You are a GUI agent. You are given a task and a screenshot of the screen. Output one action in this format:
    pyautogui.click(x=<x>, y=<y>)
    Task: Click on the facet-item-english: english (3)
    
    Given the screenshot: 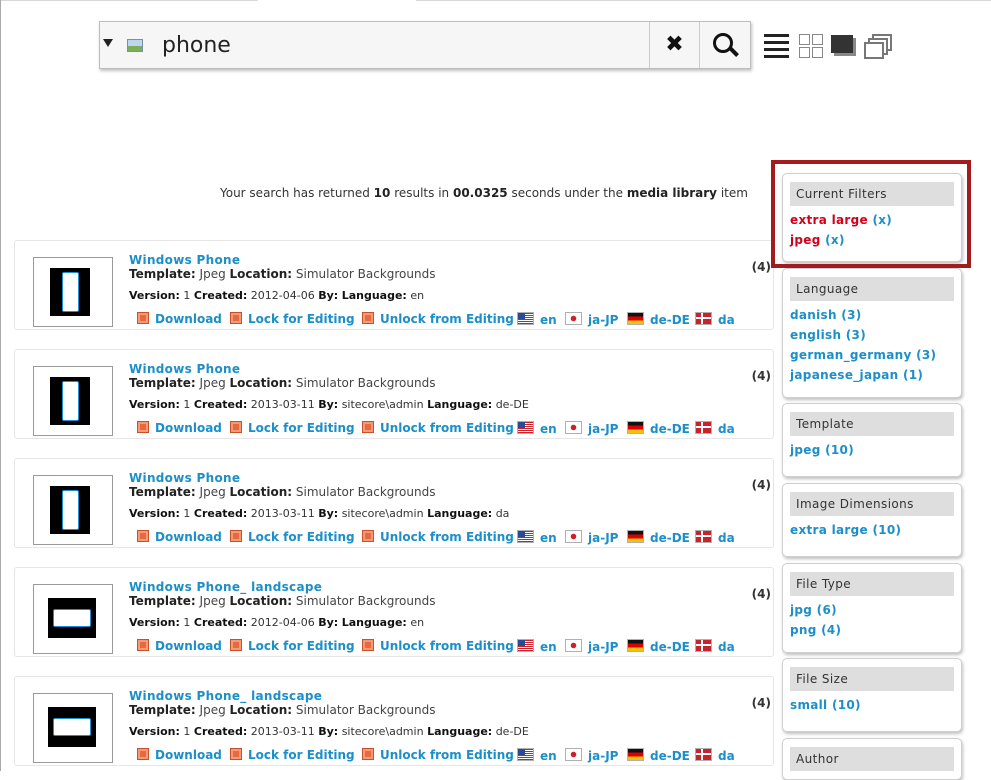 What is the action you would take?
    pyautogui.click(x=875, y=335)
    